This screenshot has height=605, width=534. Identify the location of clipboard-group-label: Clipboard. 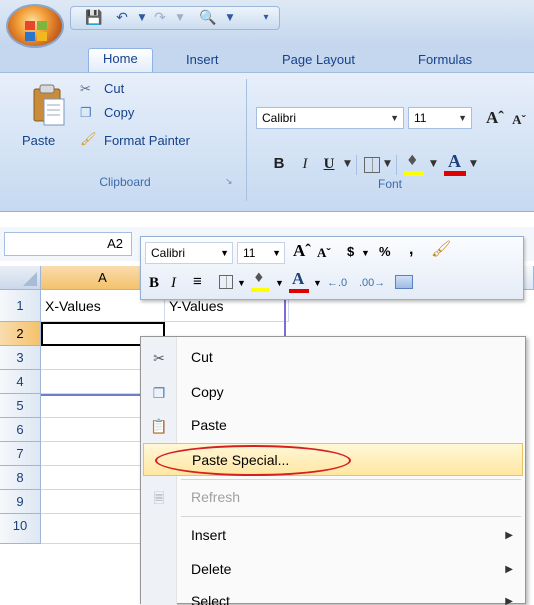
(125, 182).